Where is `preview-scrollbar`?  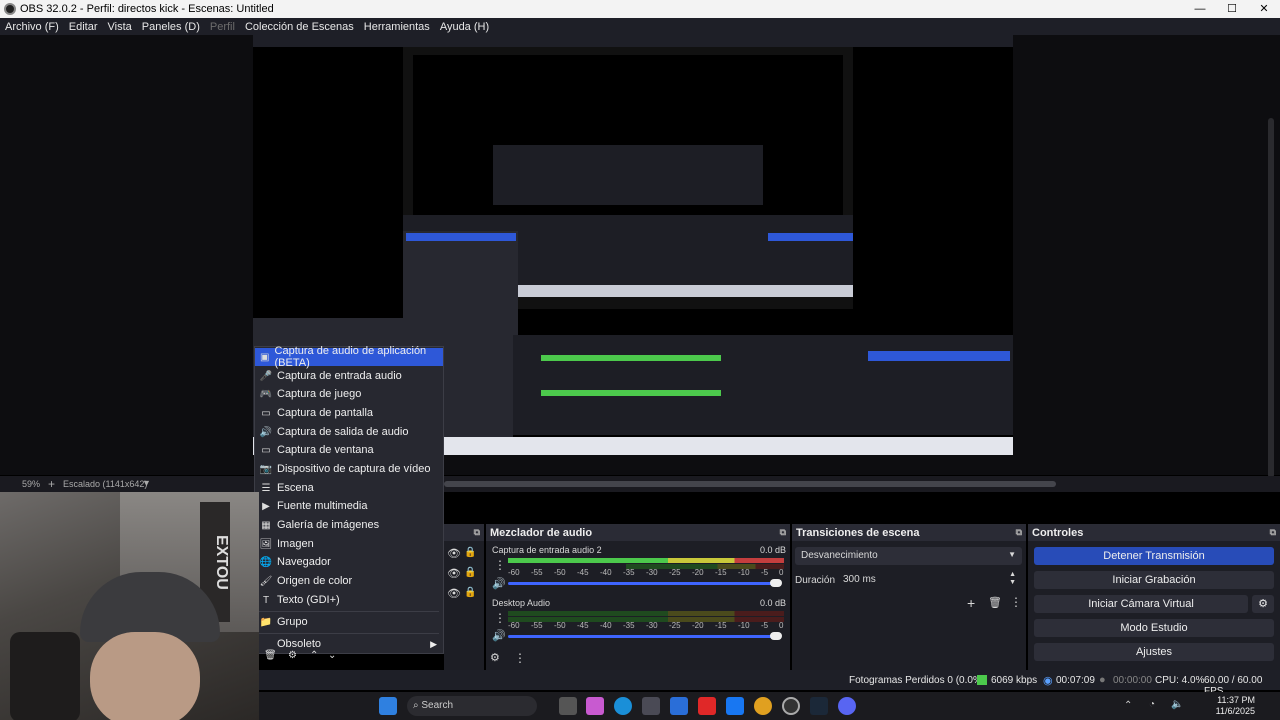 preview-scrollbar is located at coordinates (1271, 298).